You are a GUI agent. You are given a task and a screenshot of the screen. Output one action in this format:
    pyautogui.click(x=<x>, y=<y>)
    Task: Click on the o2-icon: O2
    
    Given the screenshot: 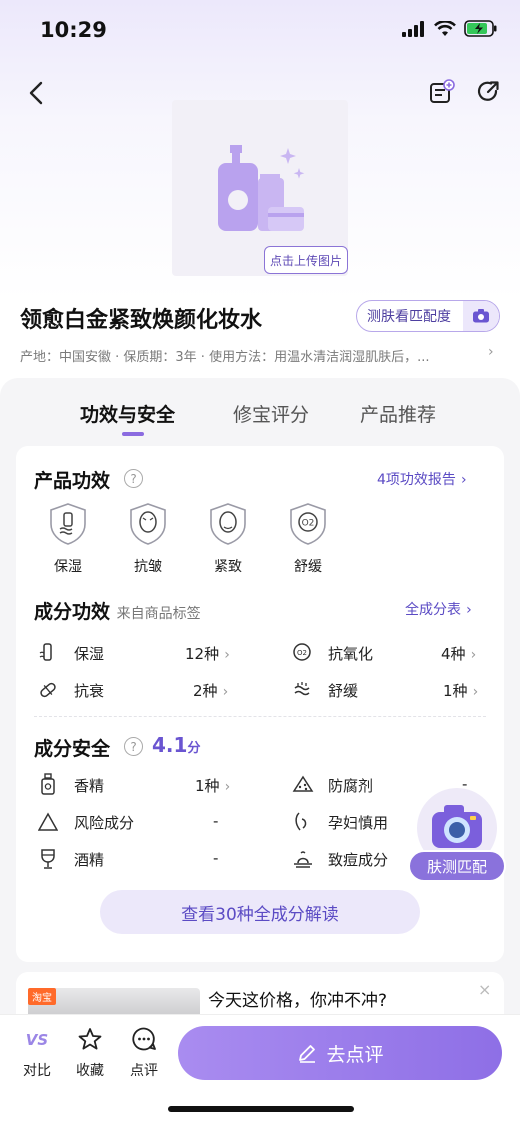 What is the action you would take?
    pyautogui.click(x=302, y=652)
    